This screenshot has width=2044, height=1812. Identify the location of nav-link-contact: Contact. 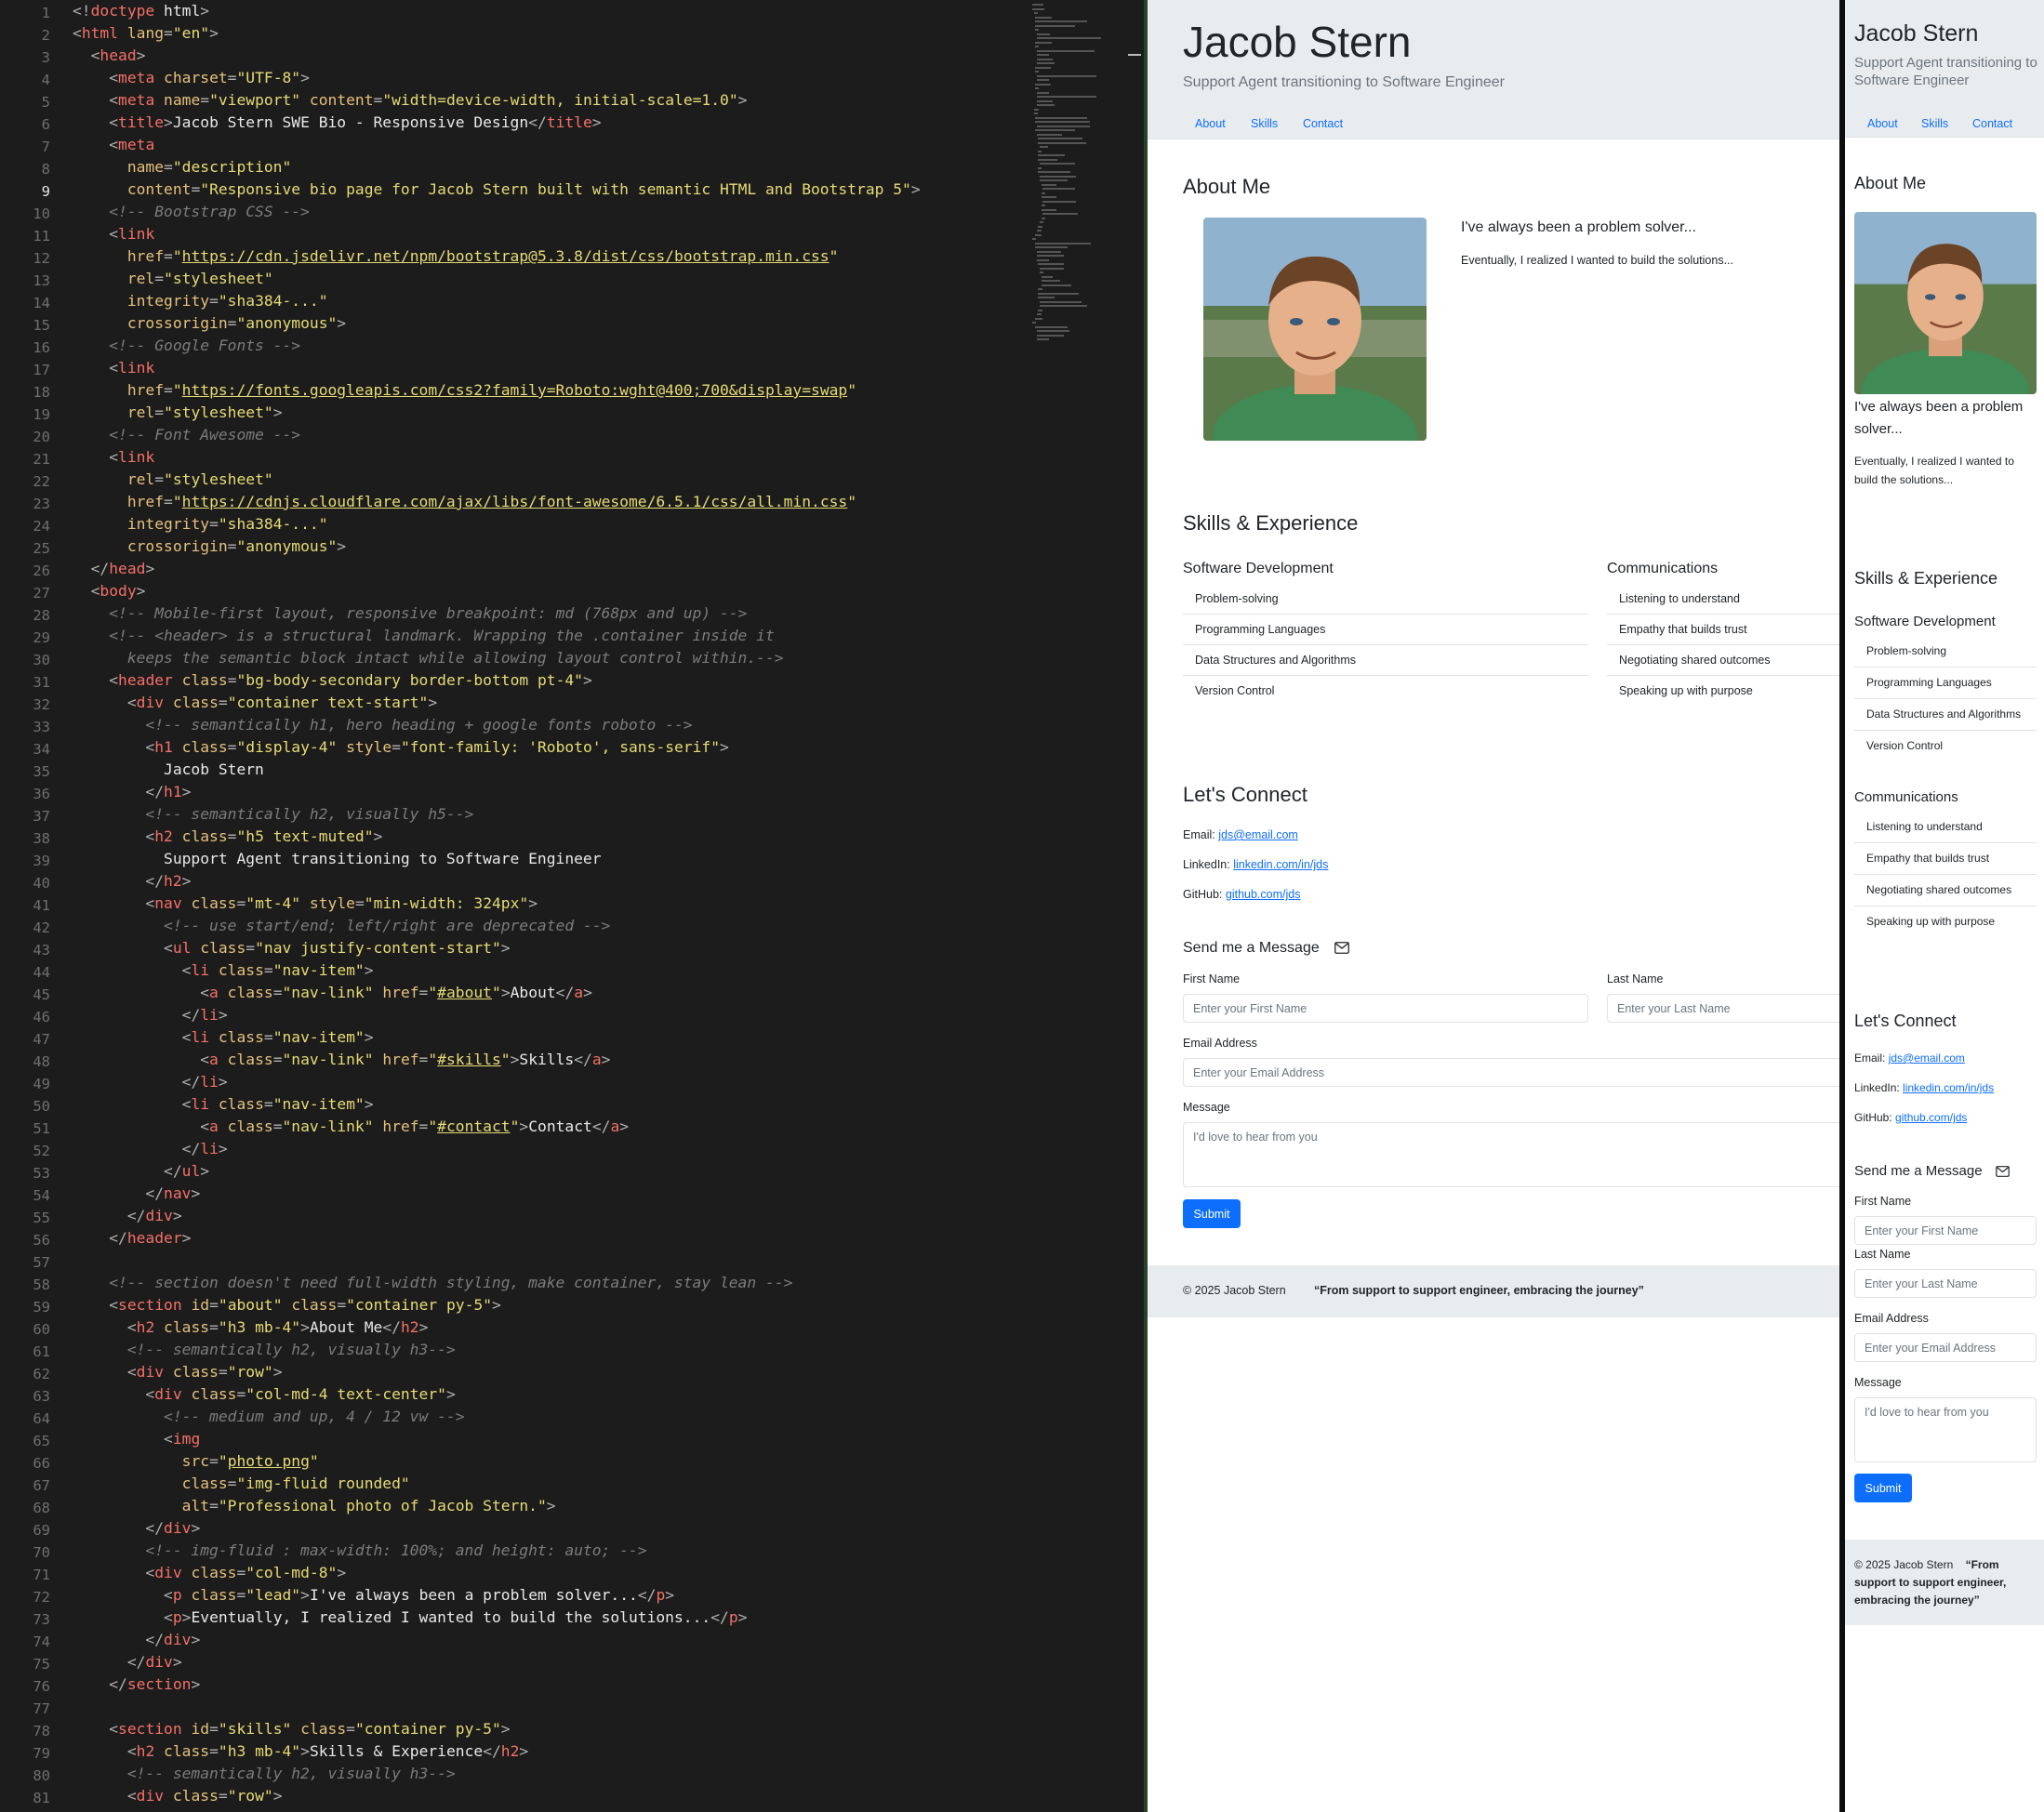
(1323, 123).